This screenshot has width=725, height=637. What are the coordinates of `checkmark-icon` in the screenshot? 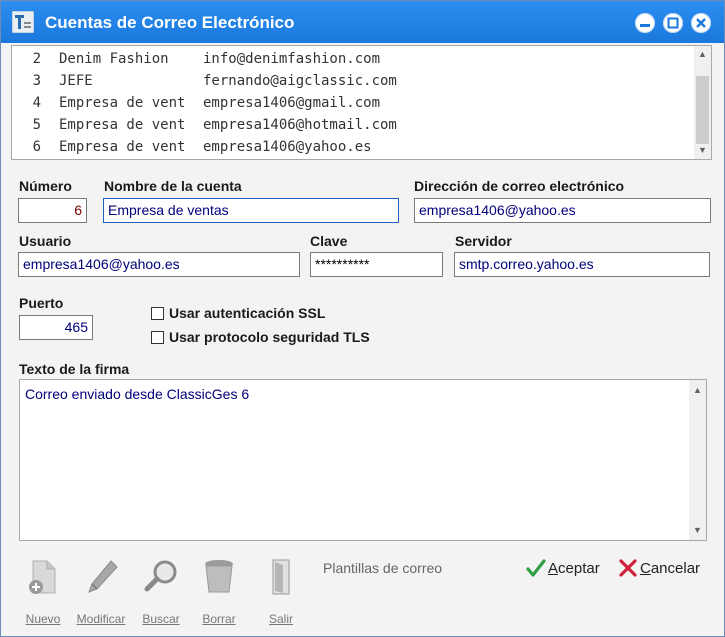 It's located at (536, 568).